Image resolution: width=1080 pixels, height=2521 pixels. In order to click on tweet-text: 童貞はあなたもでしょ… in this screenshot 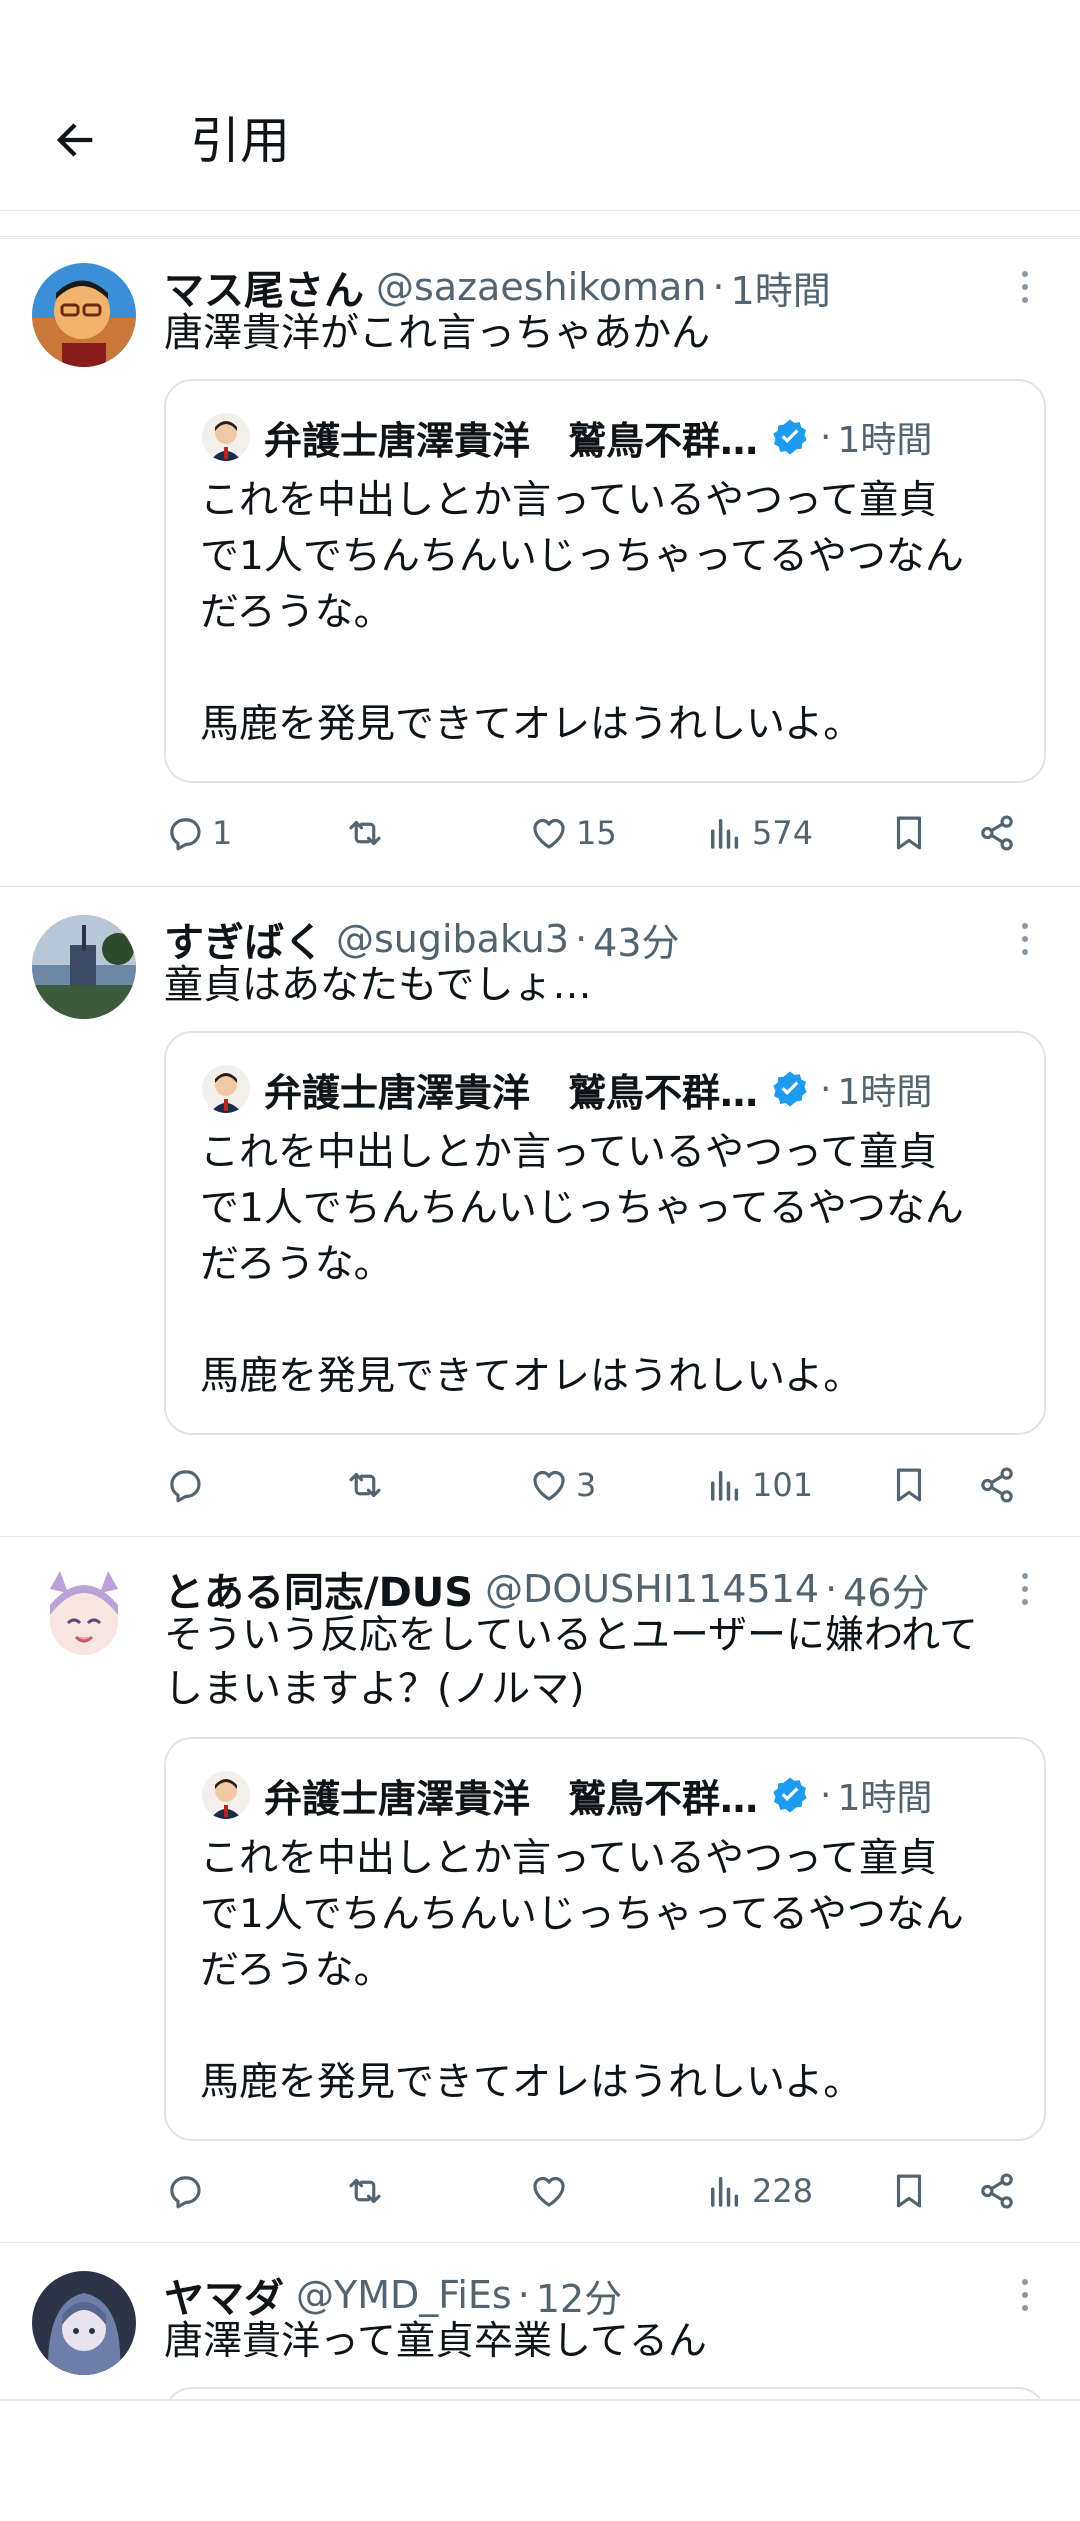, I will do `click(378, 985)`.